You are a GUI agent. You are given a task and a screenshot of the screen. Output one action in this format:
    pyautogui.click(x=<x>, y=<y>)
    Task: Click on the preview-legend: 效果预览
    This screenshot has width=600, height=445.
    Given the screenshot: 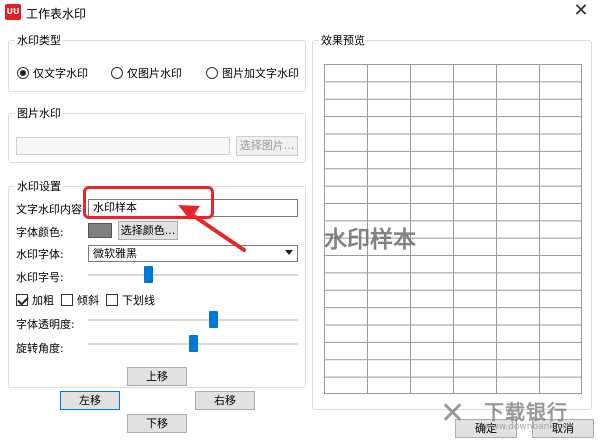 What is the action you would take?
    pyautogui.click(x=343, y=40)
    